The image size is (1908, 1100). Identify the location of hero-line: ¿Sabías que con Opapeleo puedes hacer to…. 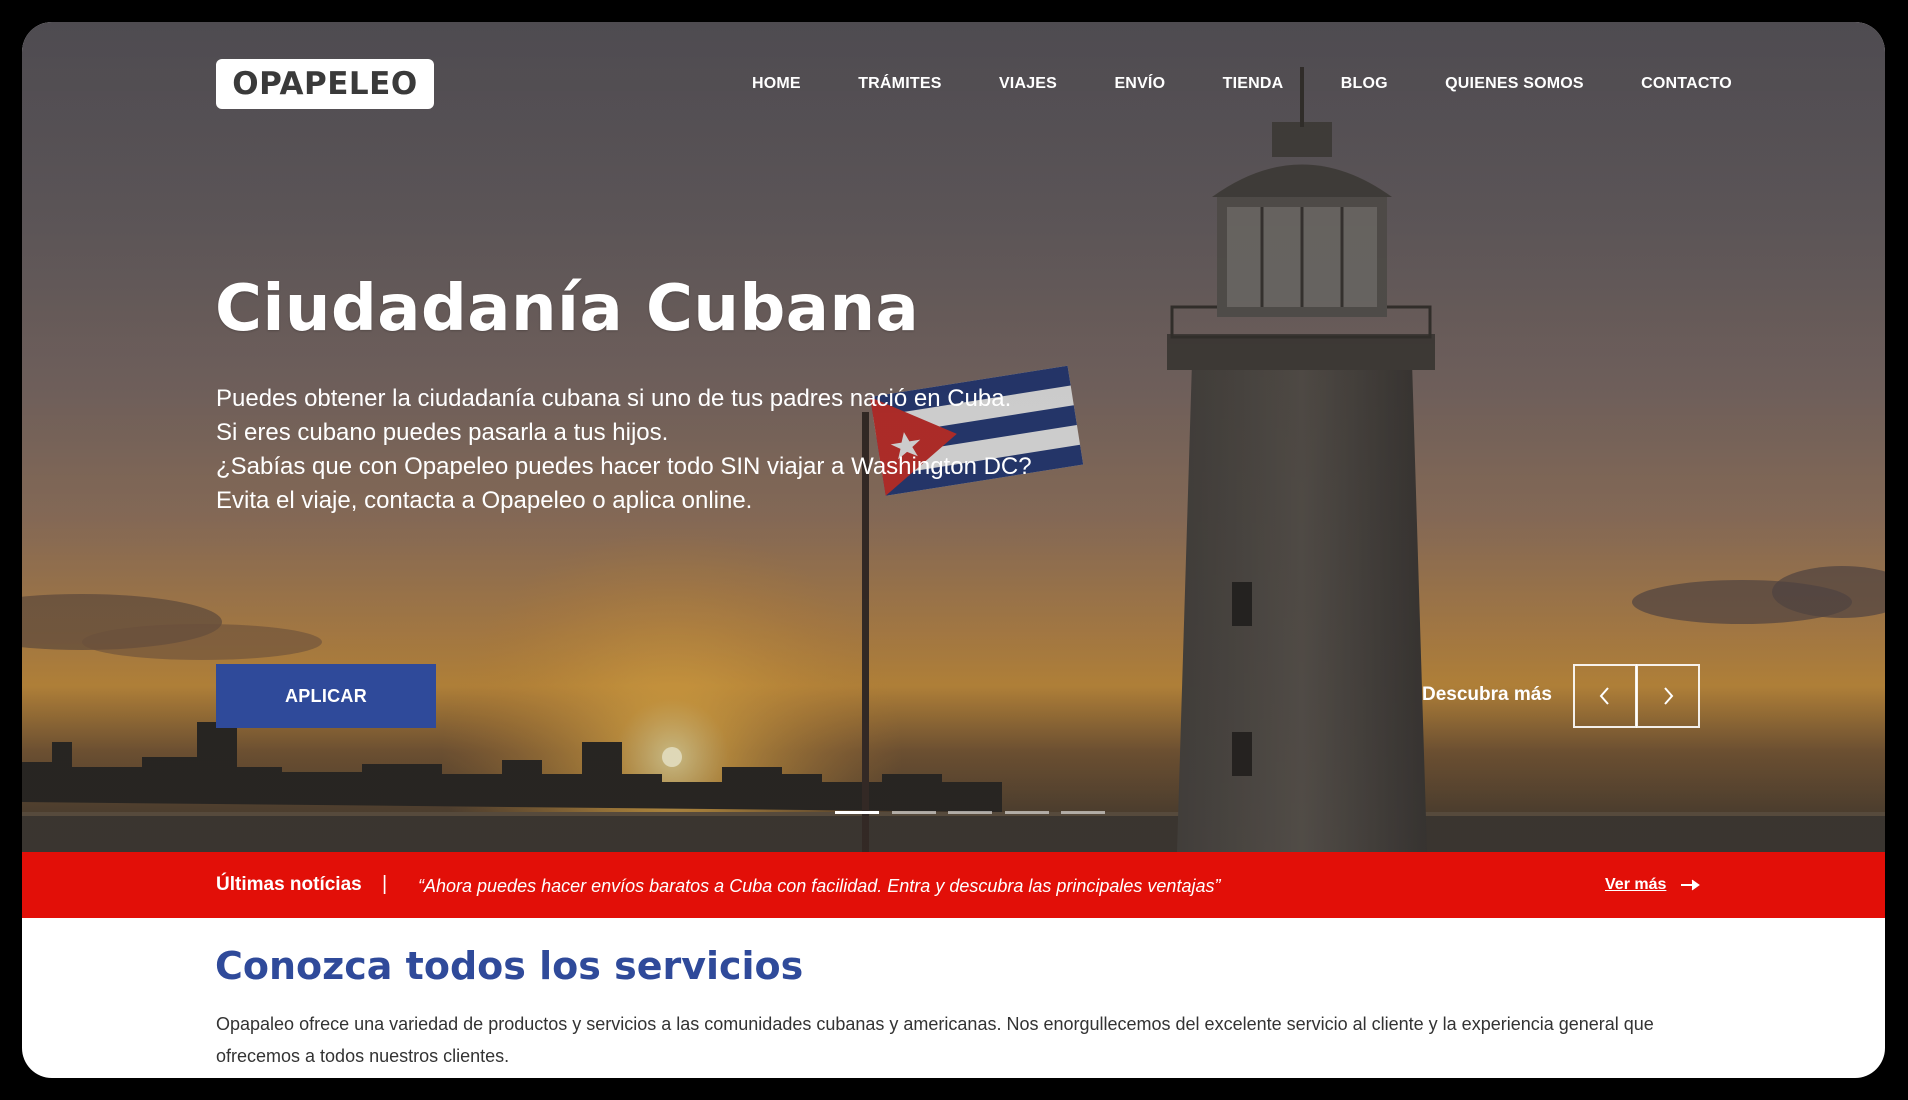
(624, 466).